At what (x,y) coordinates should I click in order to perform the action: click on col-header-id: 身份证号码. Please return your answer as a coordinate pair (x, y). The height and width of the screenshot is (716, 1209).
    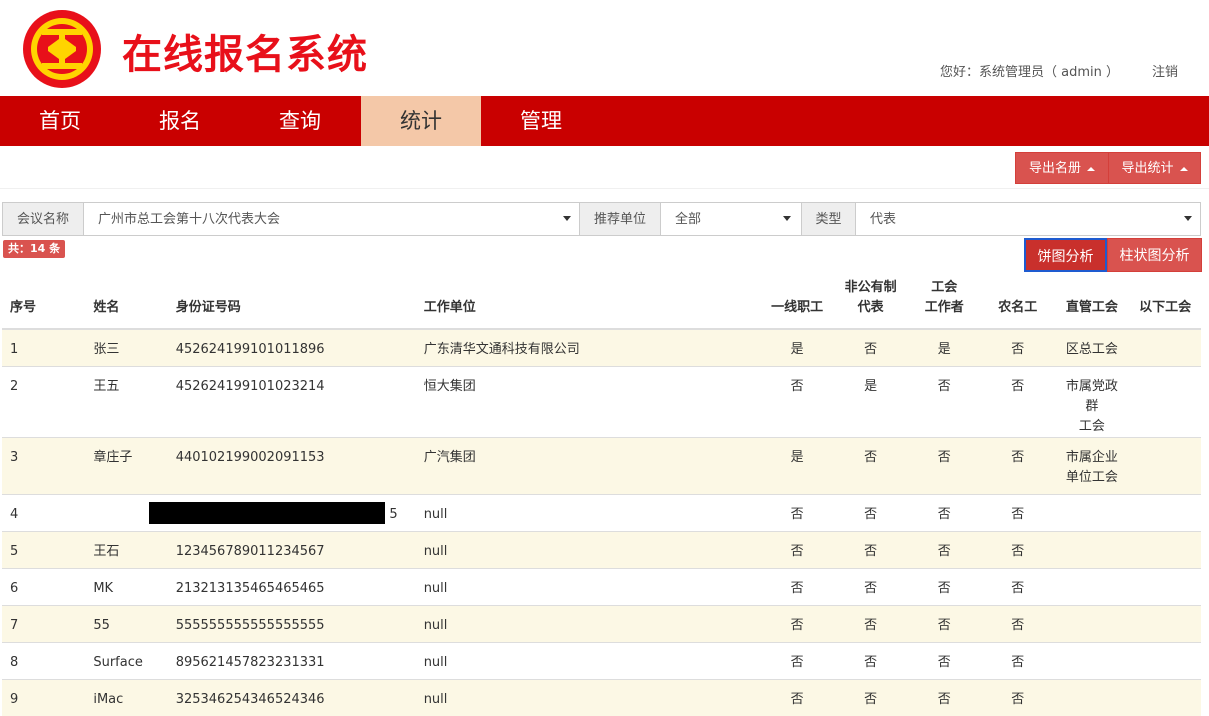
    Looking at the image, I should click on (291, 304).